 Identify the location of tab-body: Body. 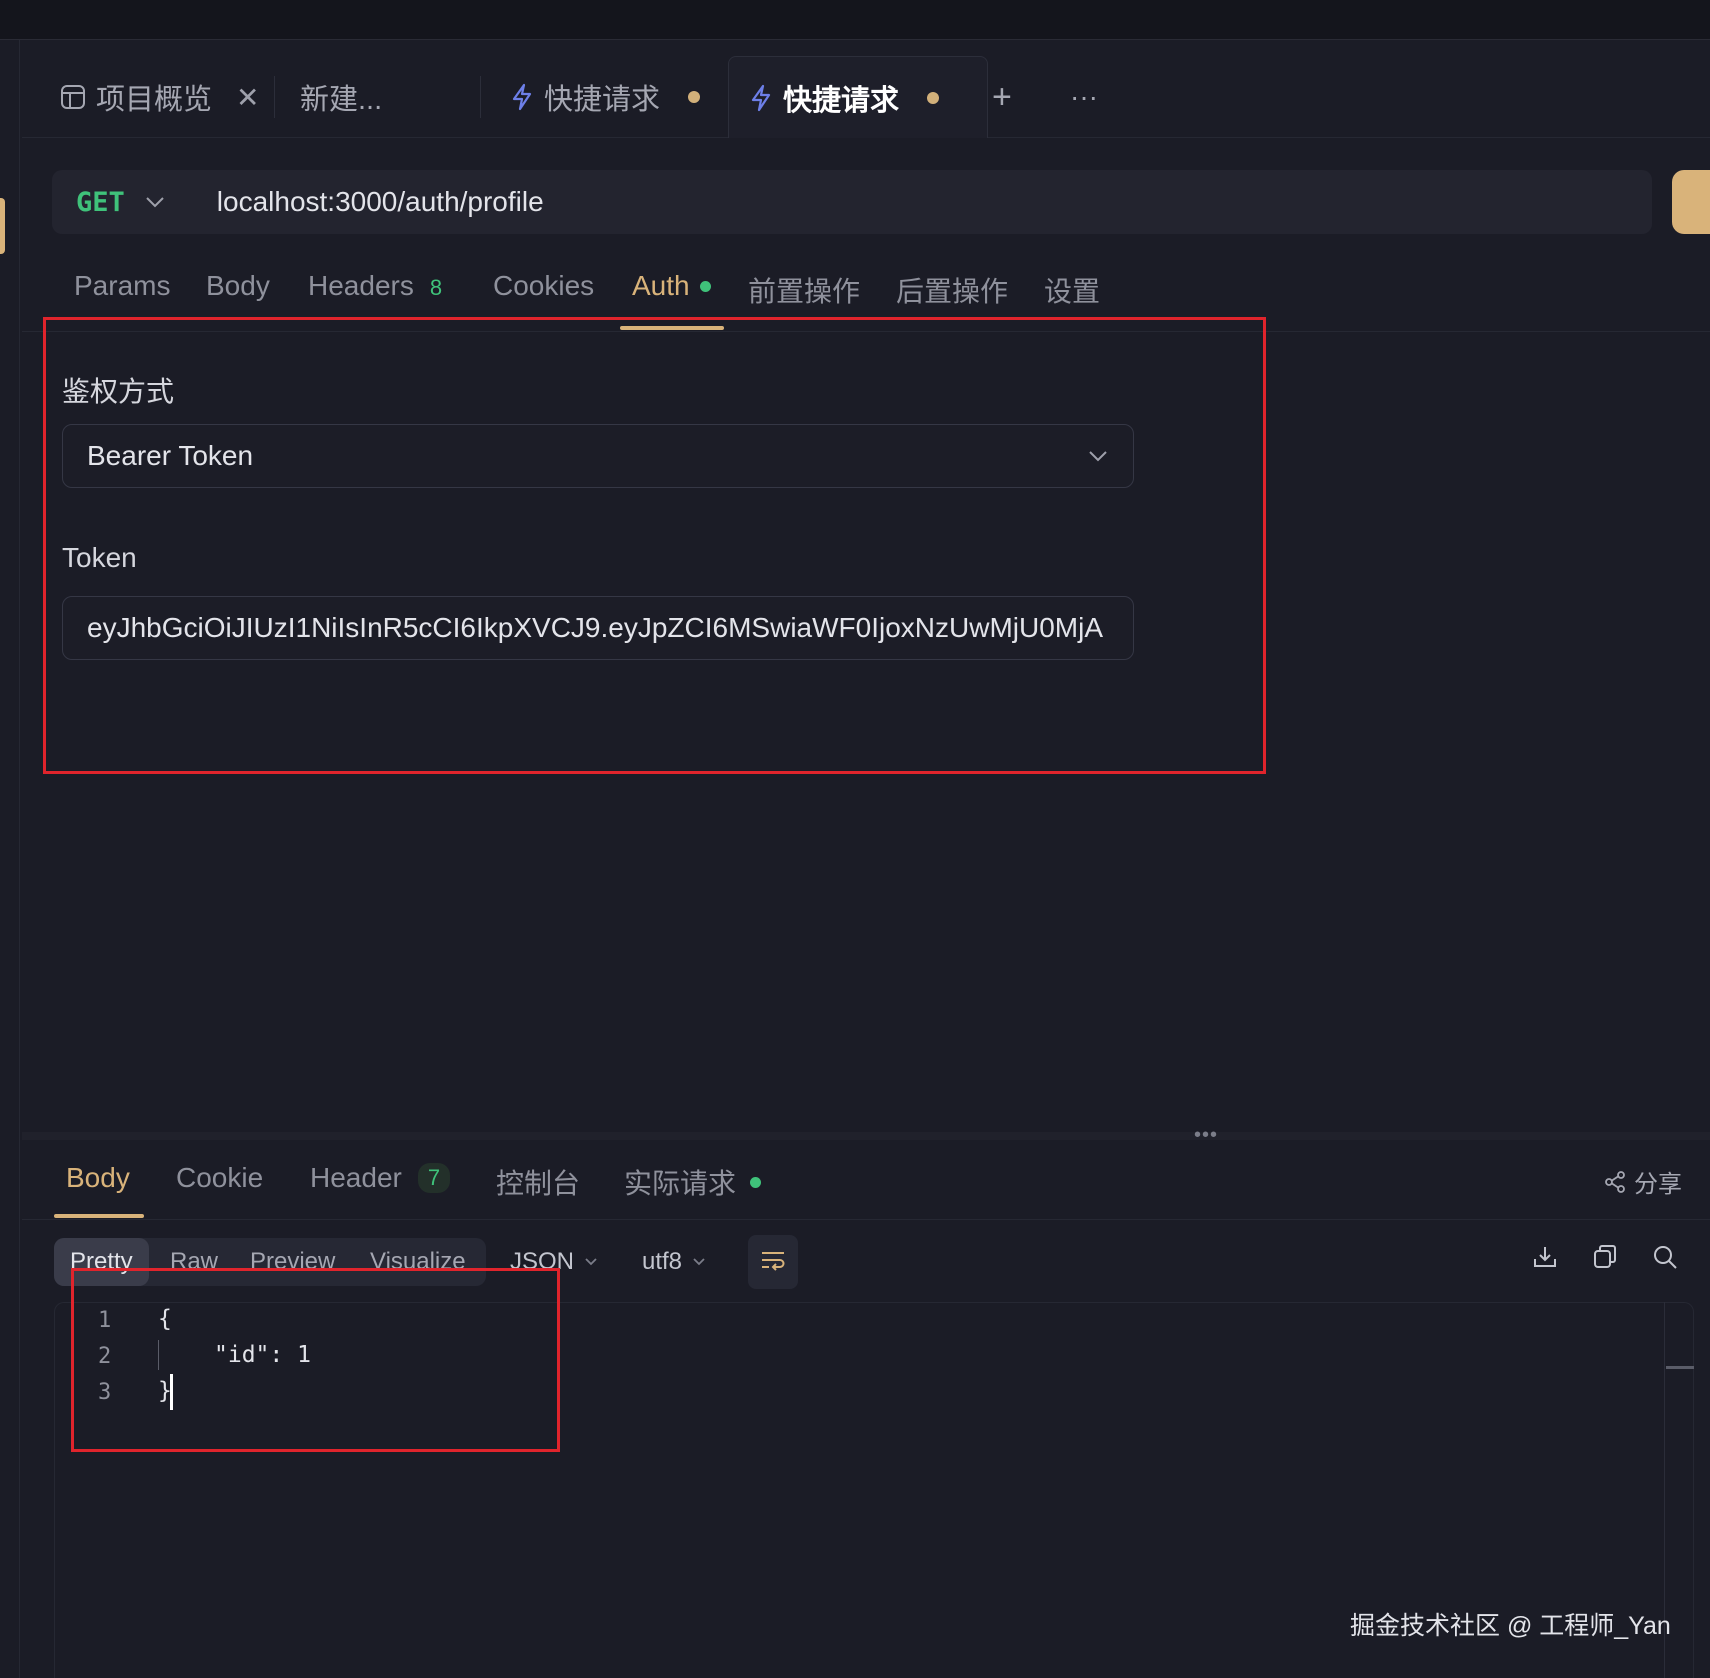
(238, 286).